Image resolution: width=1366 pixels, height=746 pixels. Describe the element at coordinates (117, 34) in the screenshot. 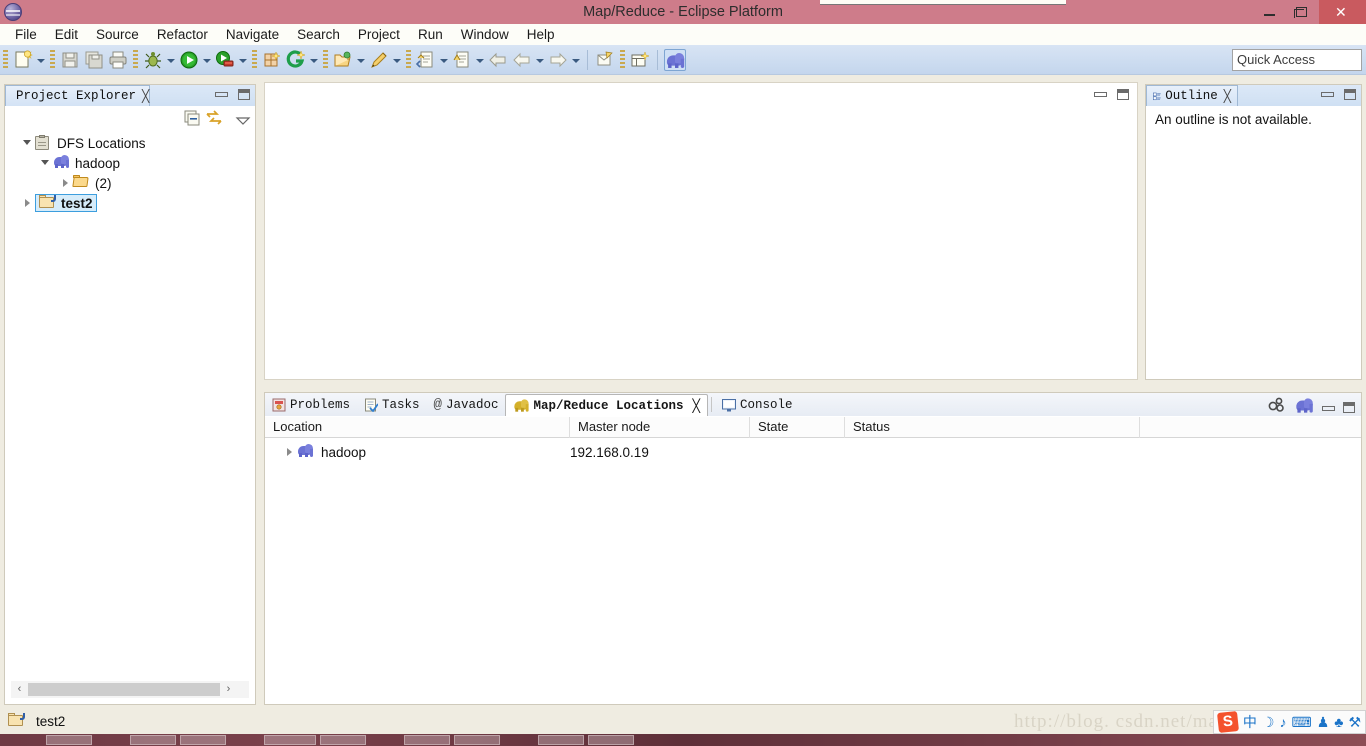

I see `menu-item-source: Source` at that location.